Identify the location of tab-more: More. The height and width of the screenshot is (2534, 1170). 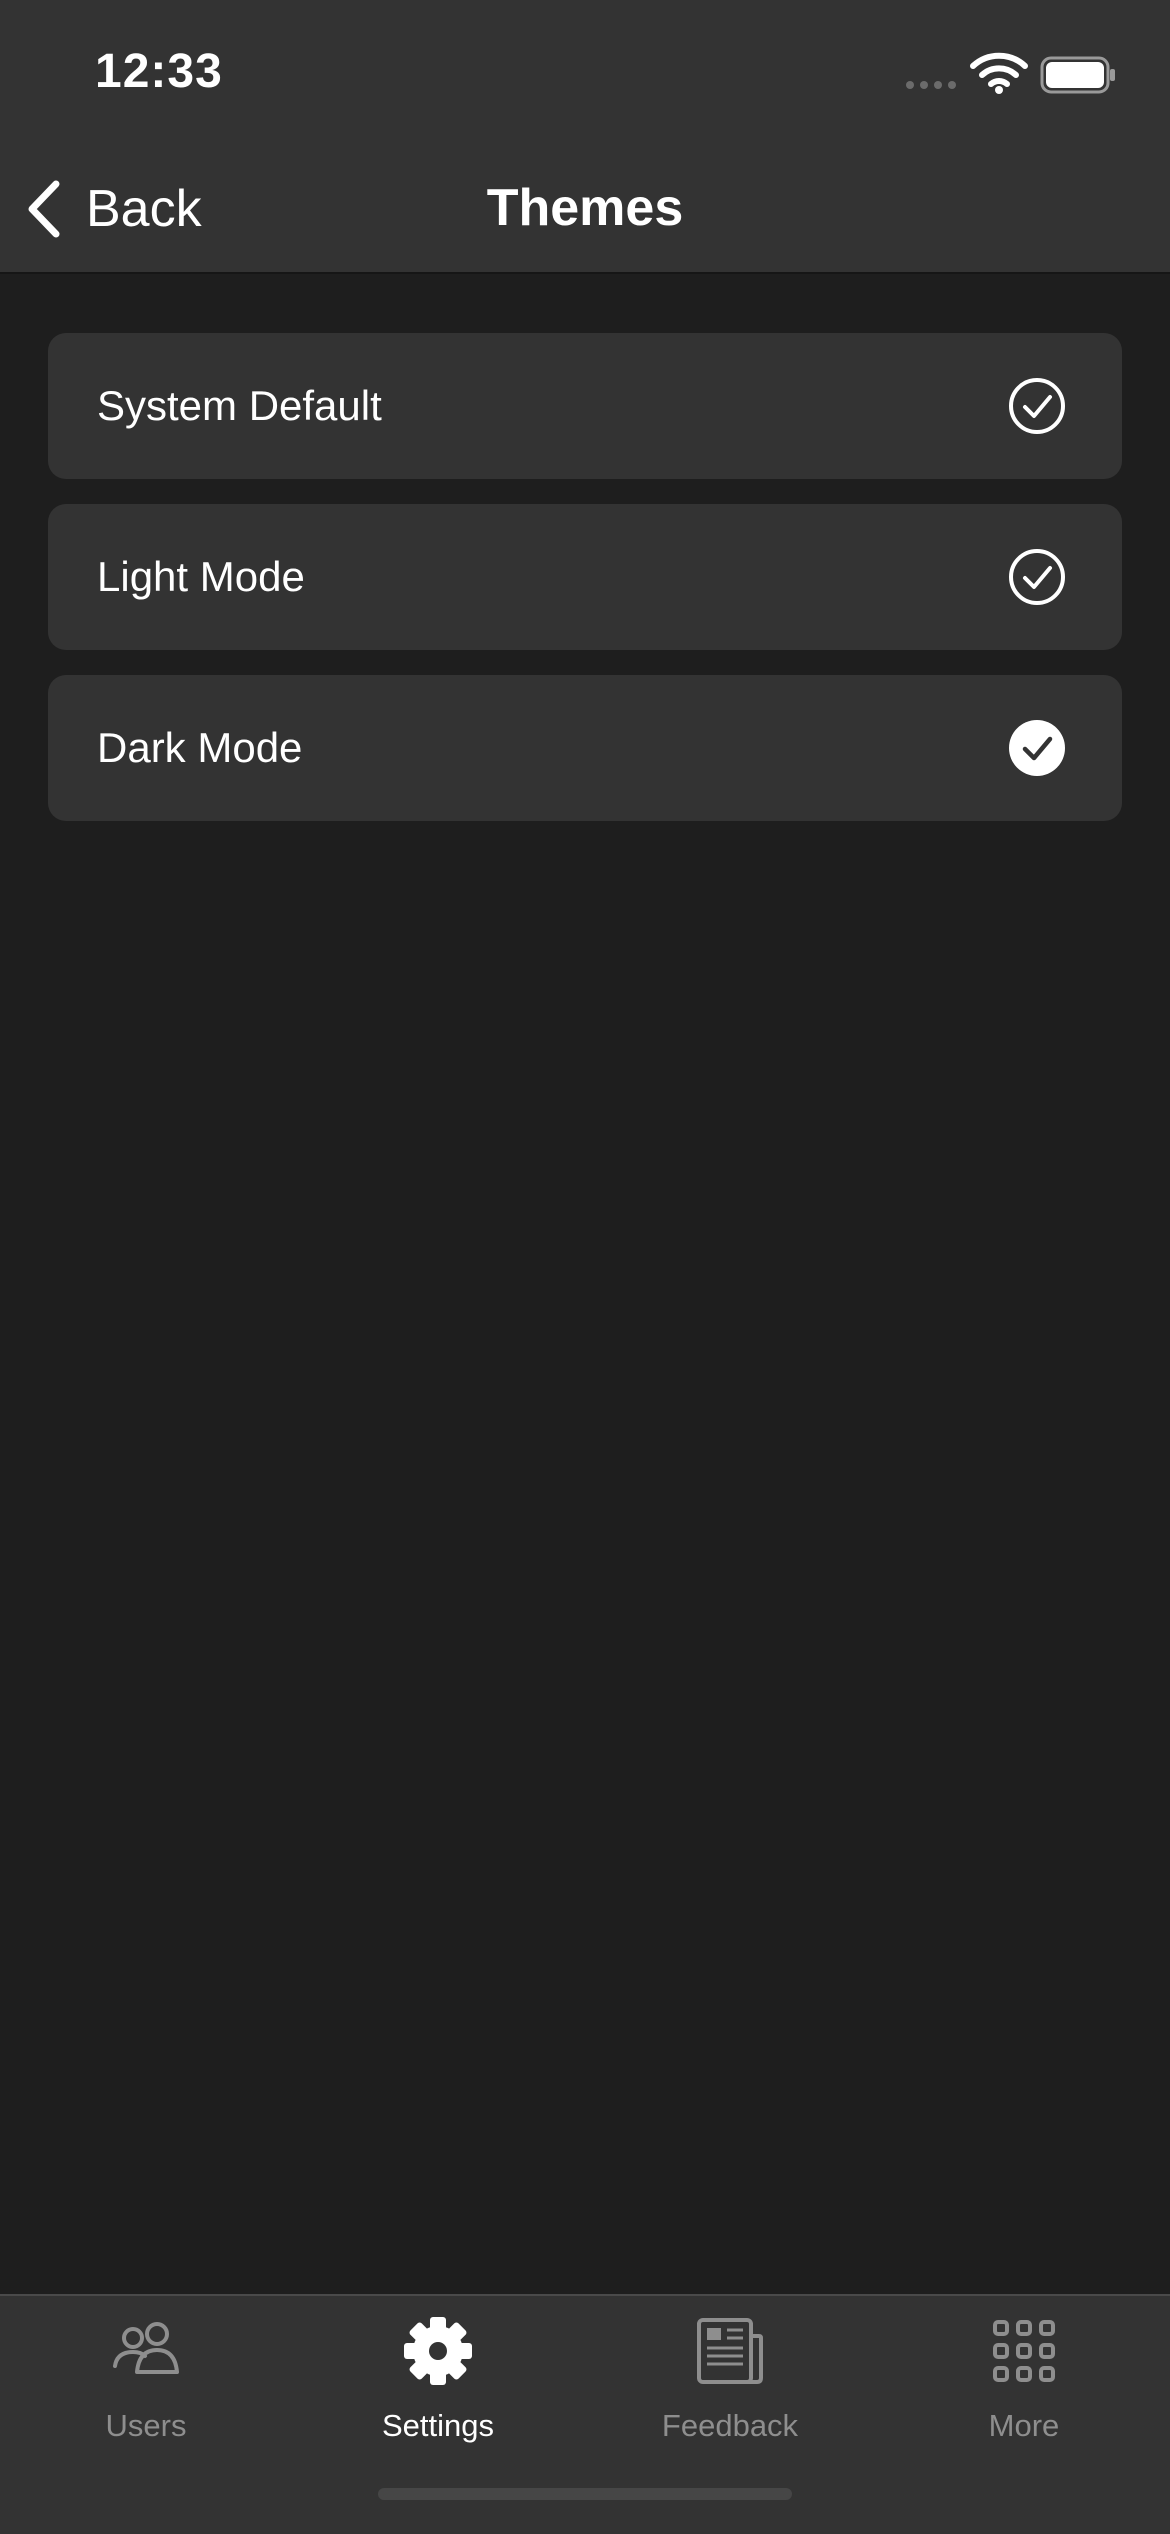
(1024, 2386).